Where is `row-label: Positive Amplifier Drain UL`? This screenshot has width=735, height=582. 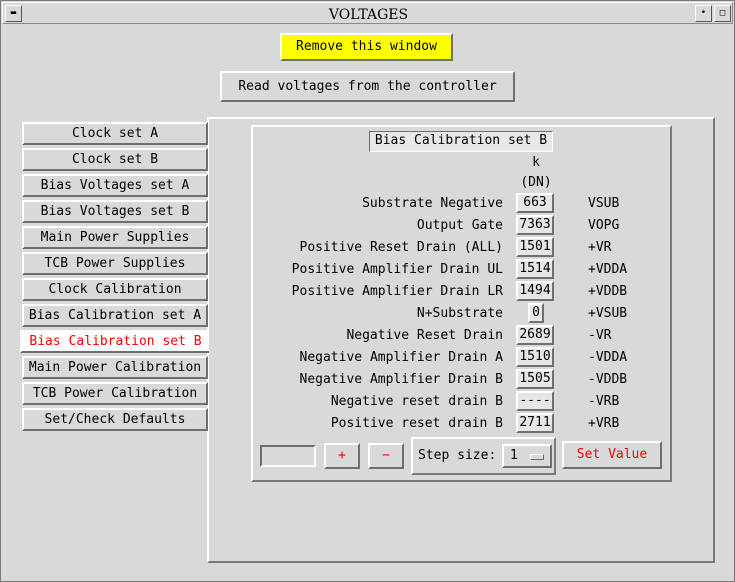 row-label: Positive Amplifier Drain UL is located at coordinates (397, 269).